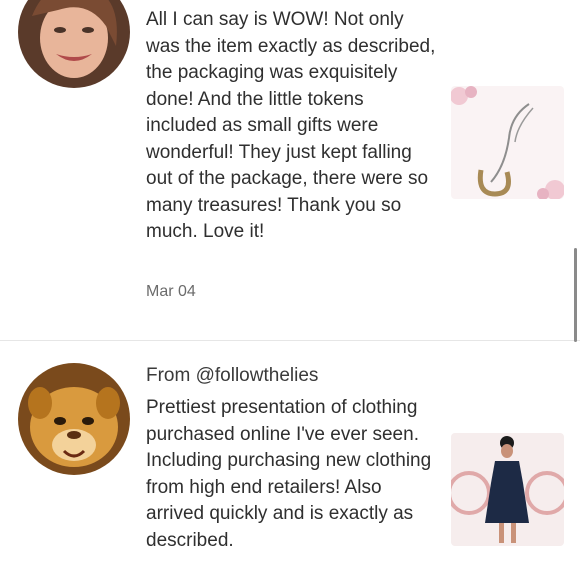 This screenshot has width=580, height=581. What do you see at coordinates (232, 376) in the screenshot?
I see `review-author-2: From @followthelies` at bounding box center [232, 376].